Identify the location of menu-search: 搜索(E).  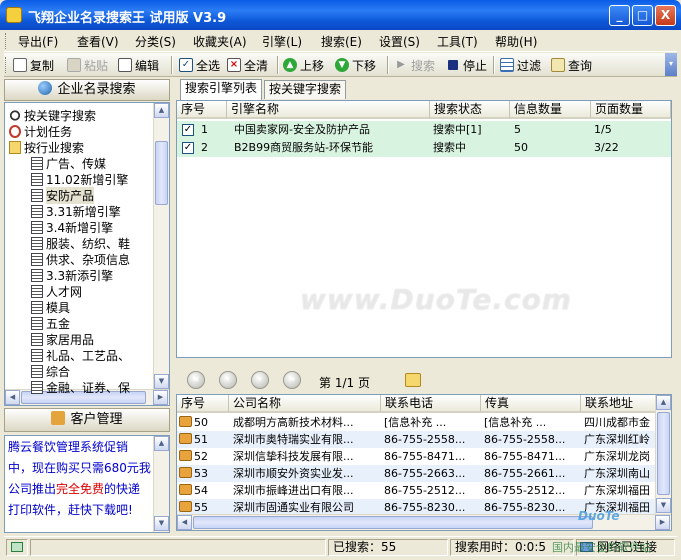
(341, 41).